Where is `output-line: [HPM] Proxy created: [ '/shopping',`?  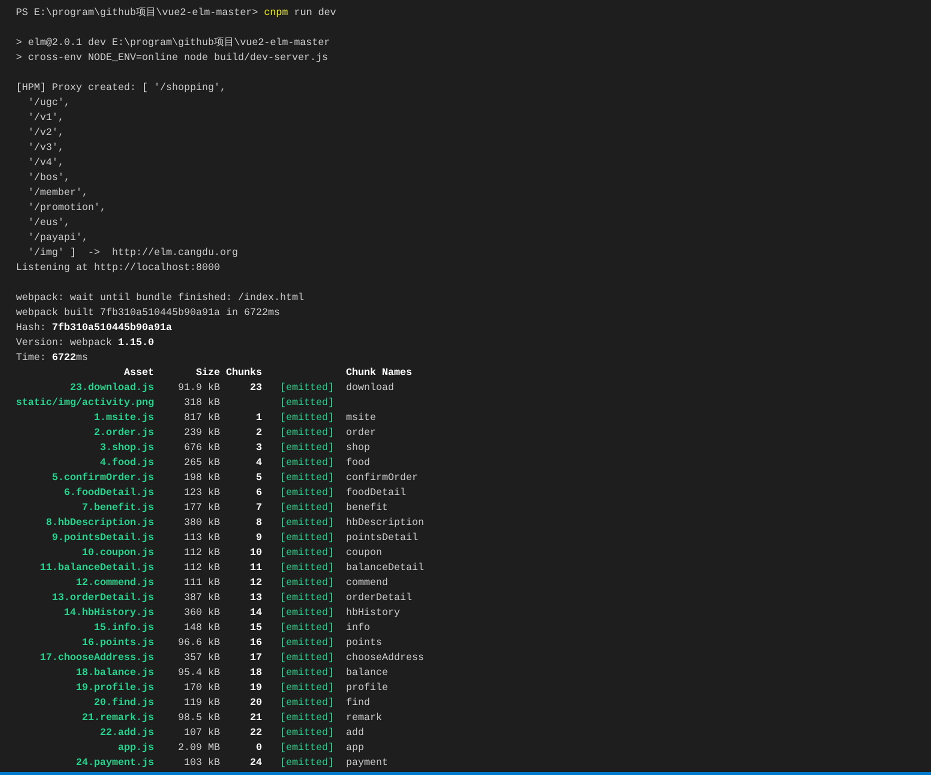
output-line: [HPM] Proxy created: [ '/shopping', is located at coordinates (121, 89).